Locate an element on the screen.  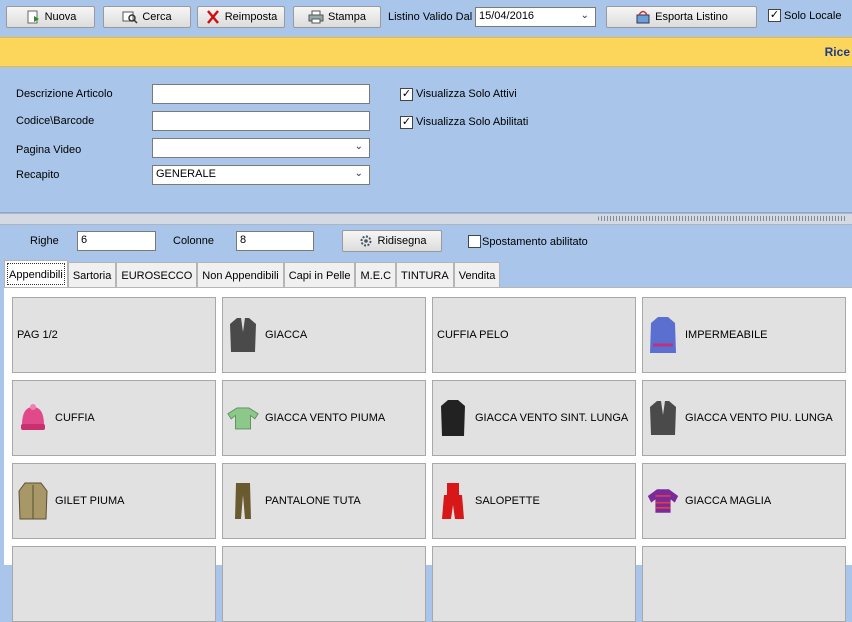
active-only-label: Visualizza Solo Attivi is located at coordinates (466, 94).